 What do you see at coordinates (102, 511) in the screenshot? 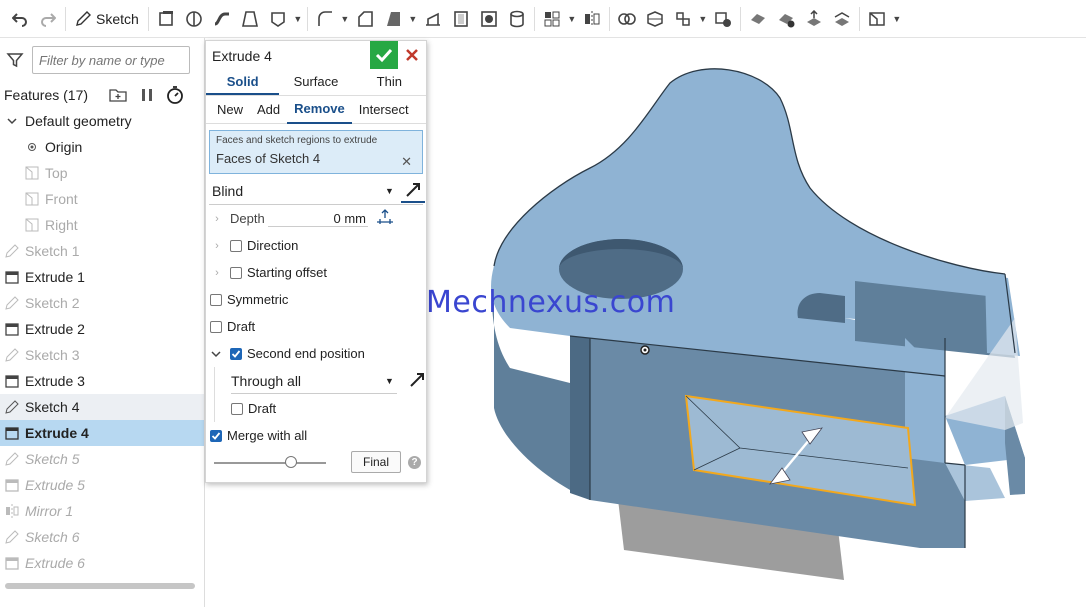
I see `tree-mirror-1: Mirror 1` at bounding box center [102, 511].